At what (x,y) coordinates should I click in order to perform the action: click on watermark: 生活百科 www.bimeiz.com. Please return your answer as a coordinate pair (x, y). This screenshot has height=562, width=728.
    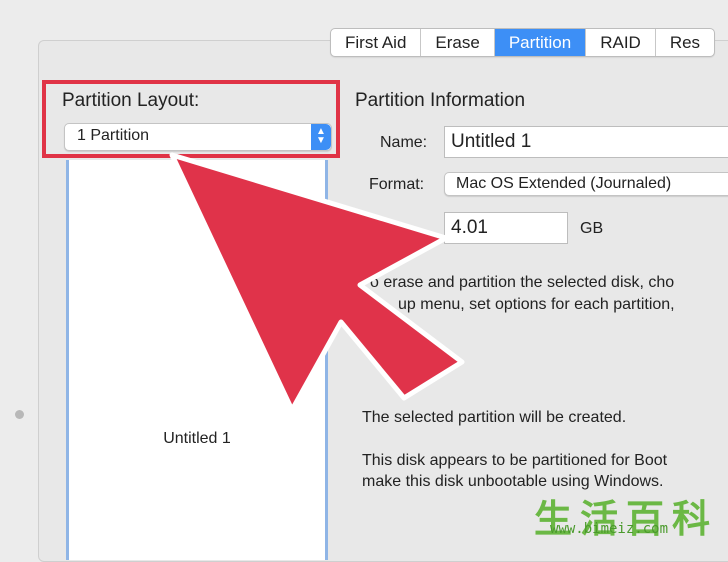
    Looking at the image, I should click on (628, 517).